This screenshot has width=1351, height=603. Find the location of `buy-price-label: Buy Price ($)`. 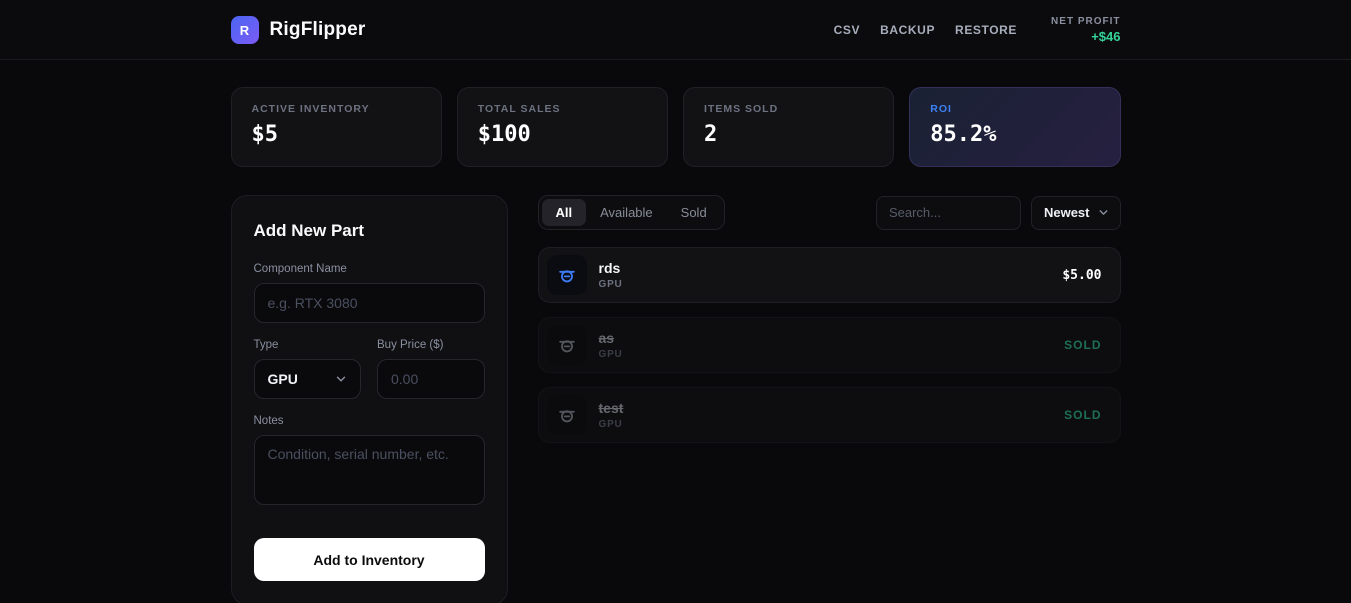

buy-price-label: Buy Price ($) is located at coordinates (410, 345).